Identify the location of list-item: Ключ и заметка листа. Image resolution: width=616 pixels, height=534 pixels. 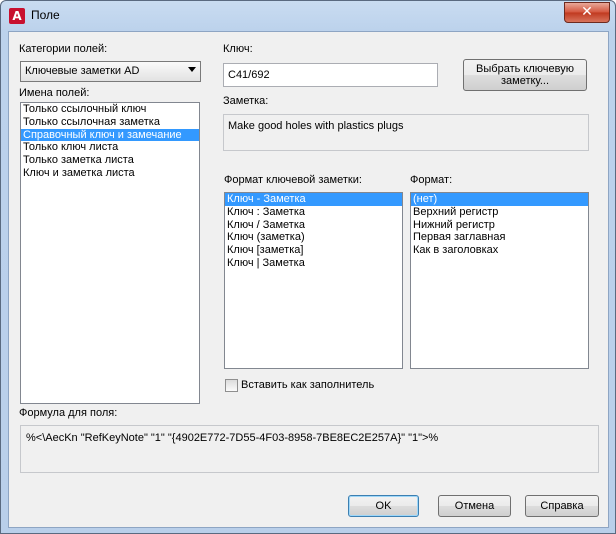
(110, 173).